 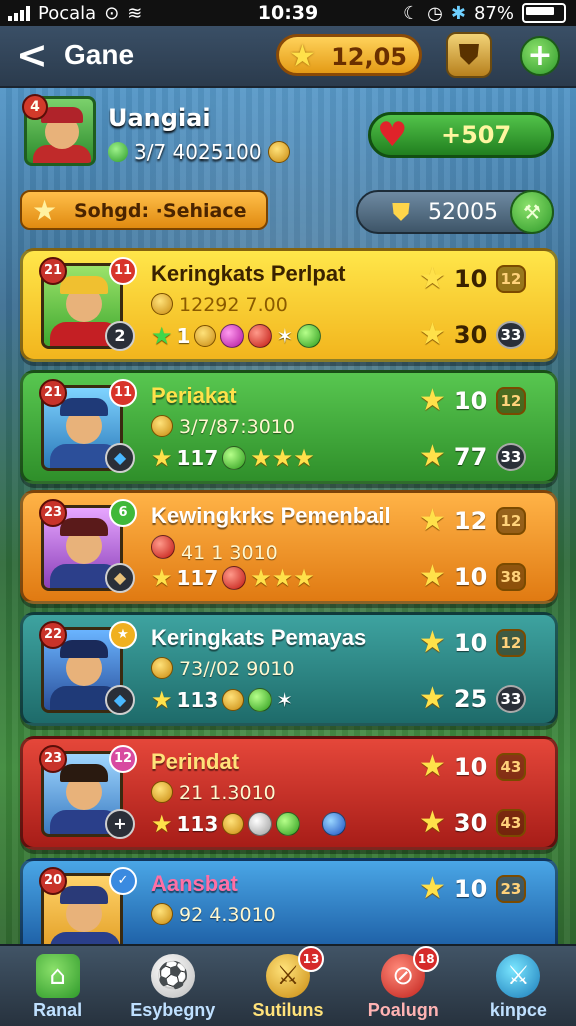 What do you see at coordinates (458, 13) in the screenshot?
I see `bluetooth-icon: ✱` at bounding box center [458, 13].